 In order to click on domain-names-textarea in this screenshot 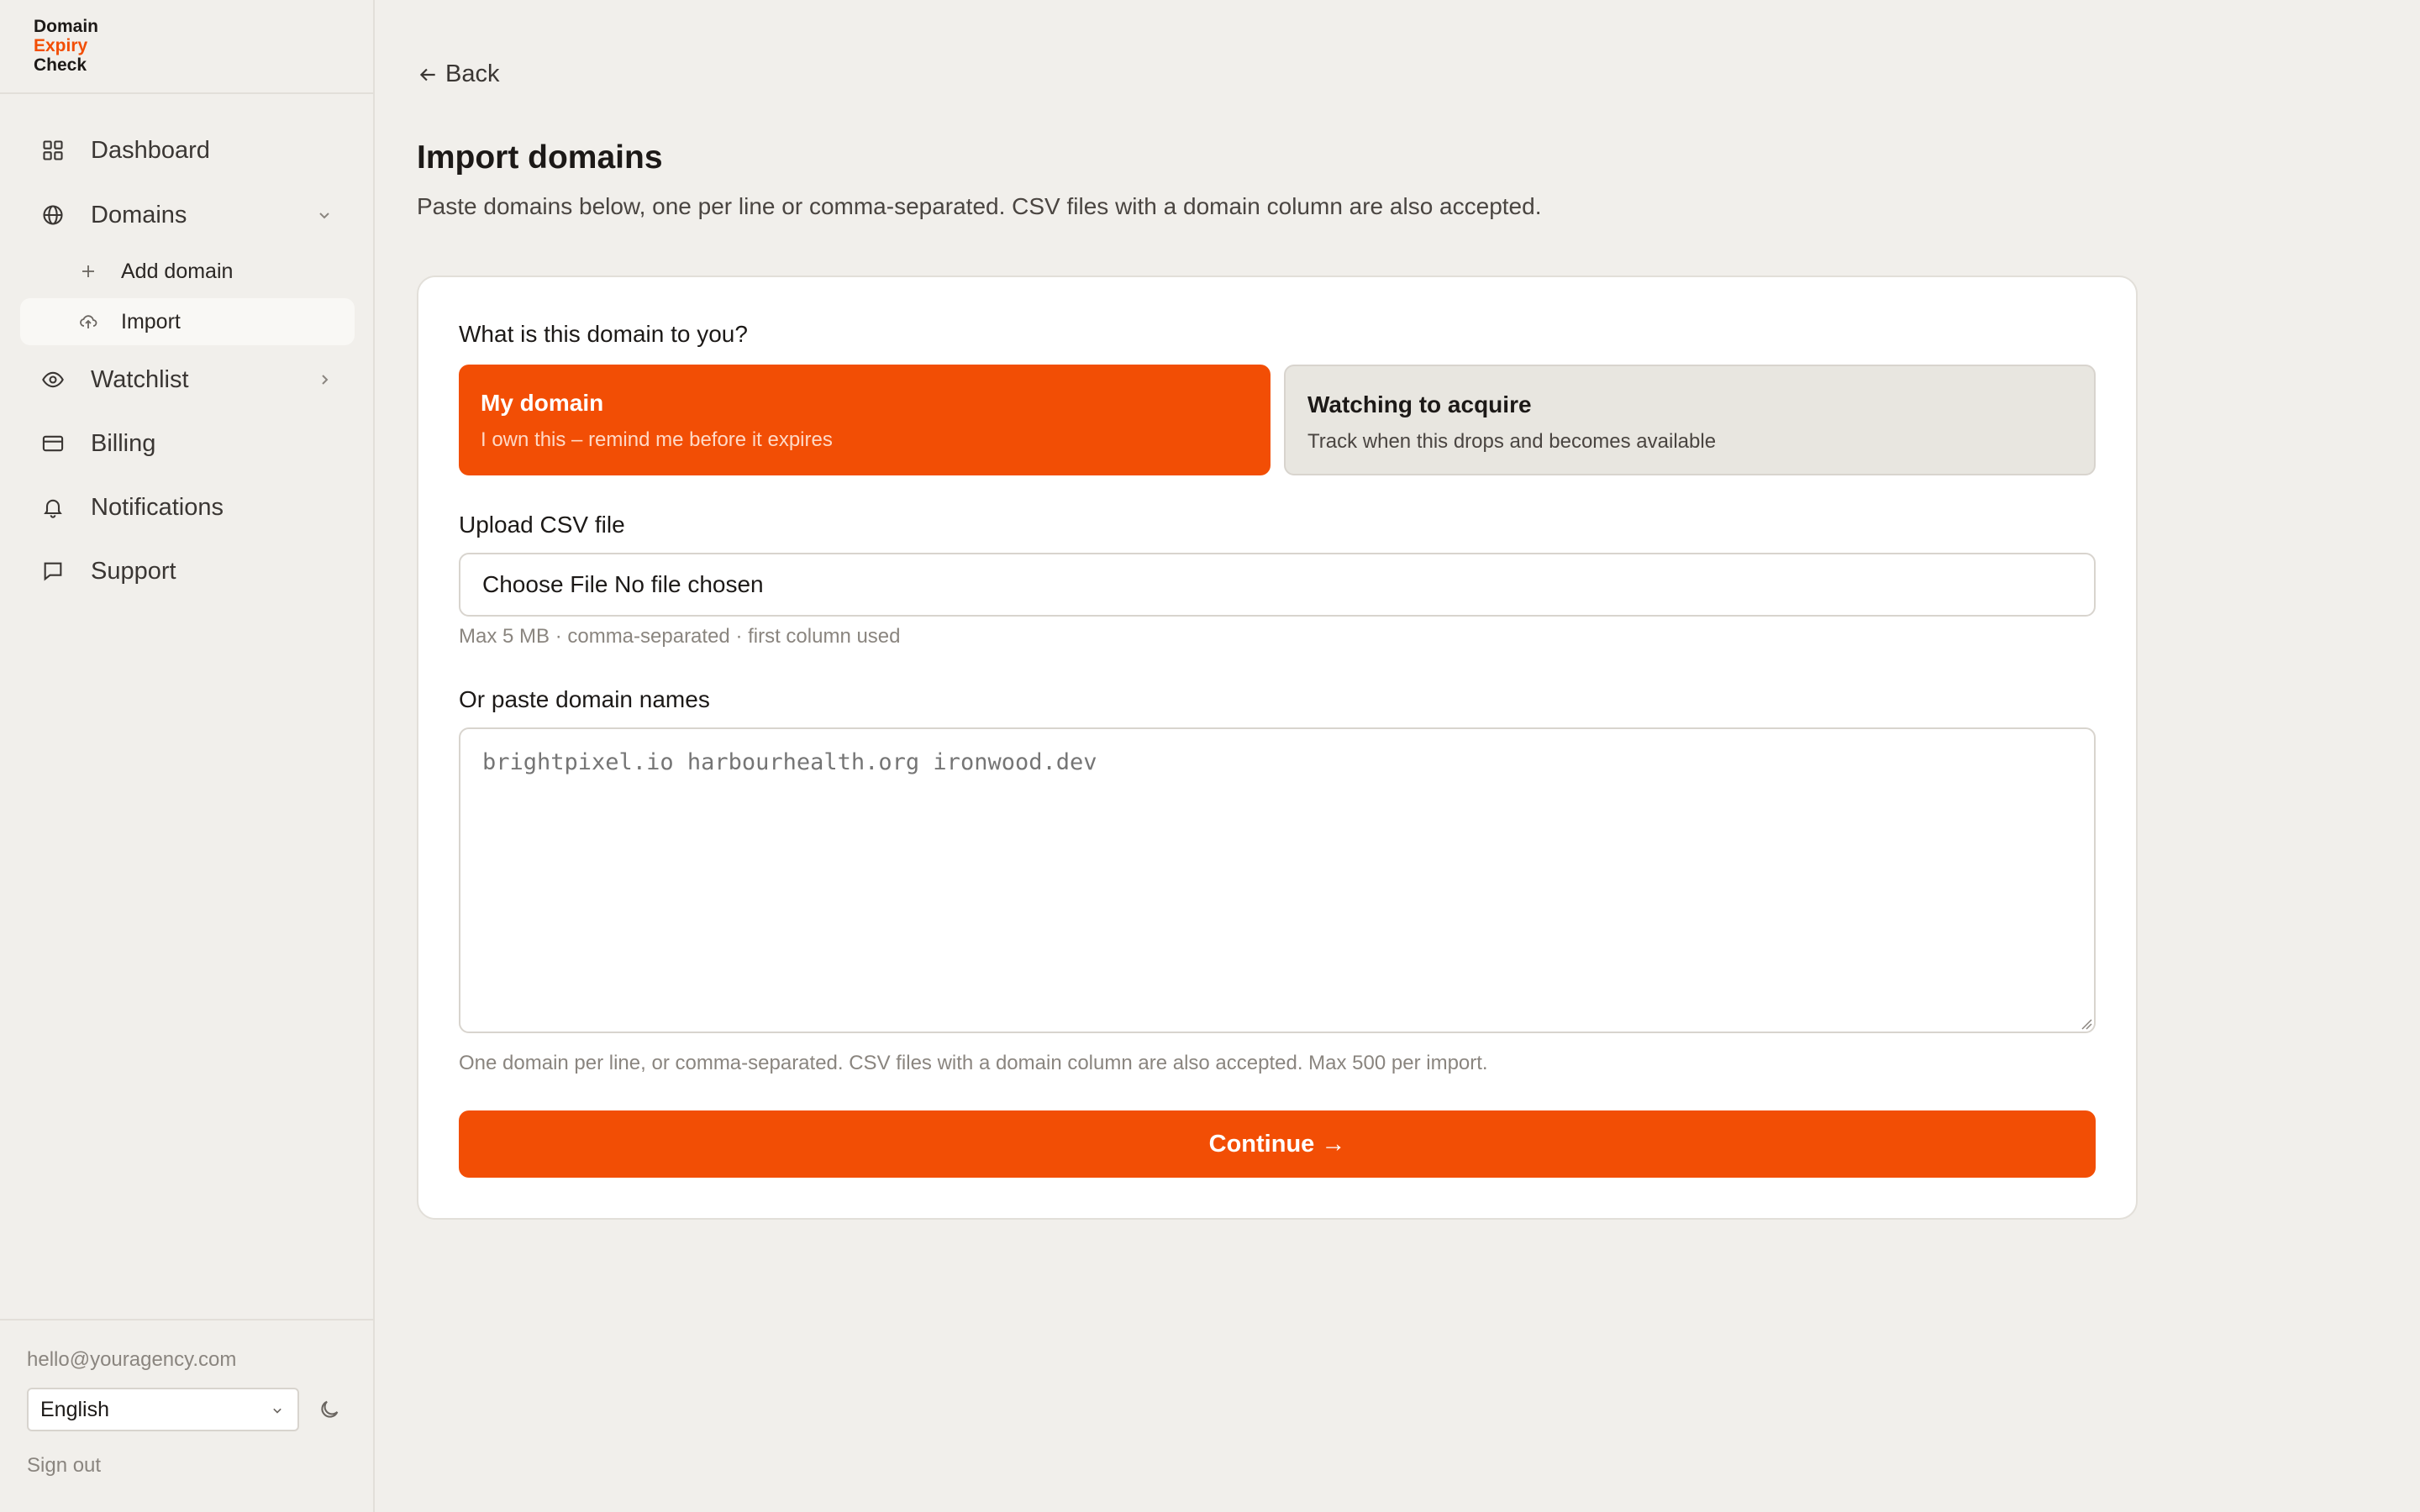, I will do `click(1277, 880)`.